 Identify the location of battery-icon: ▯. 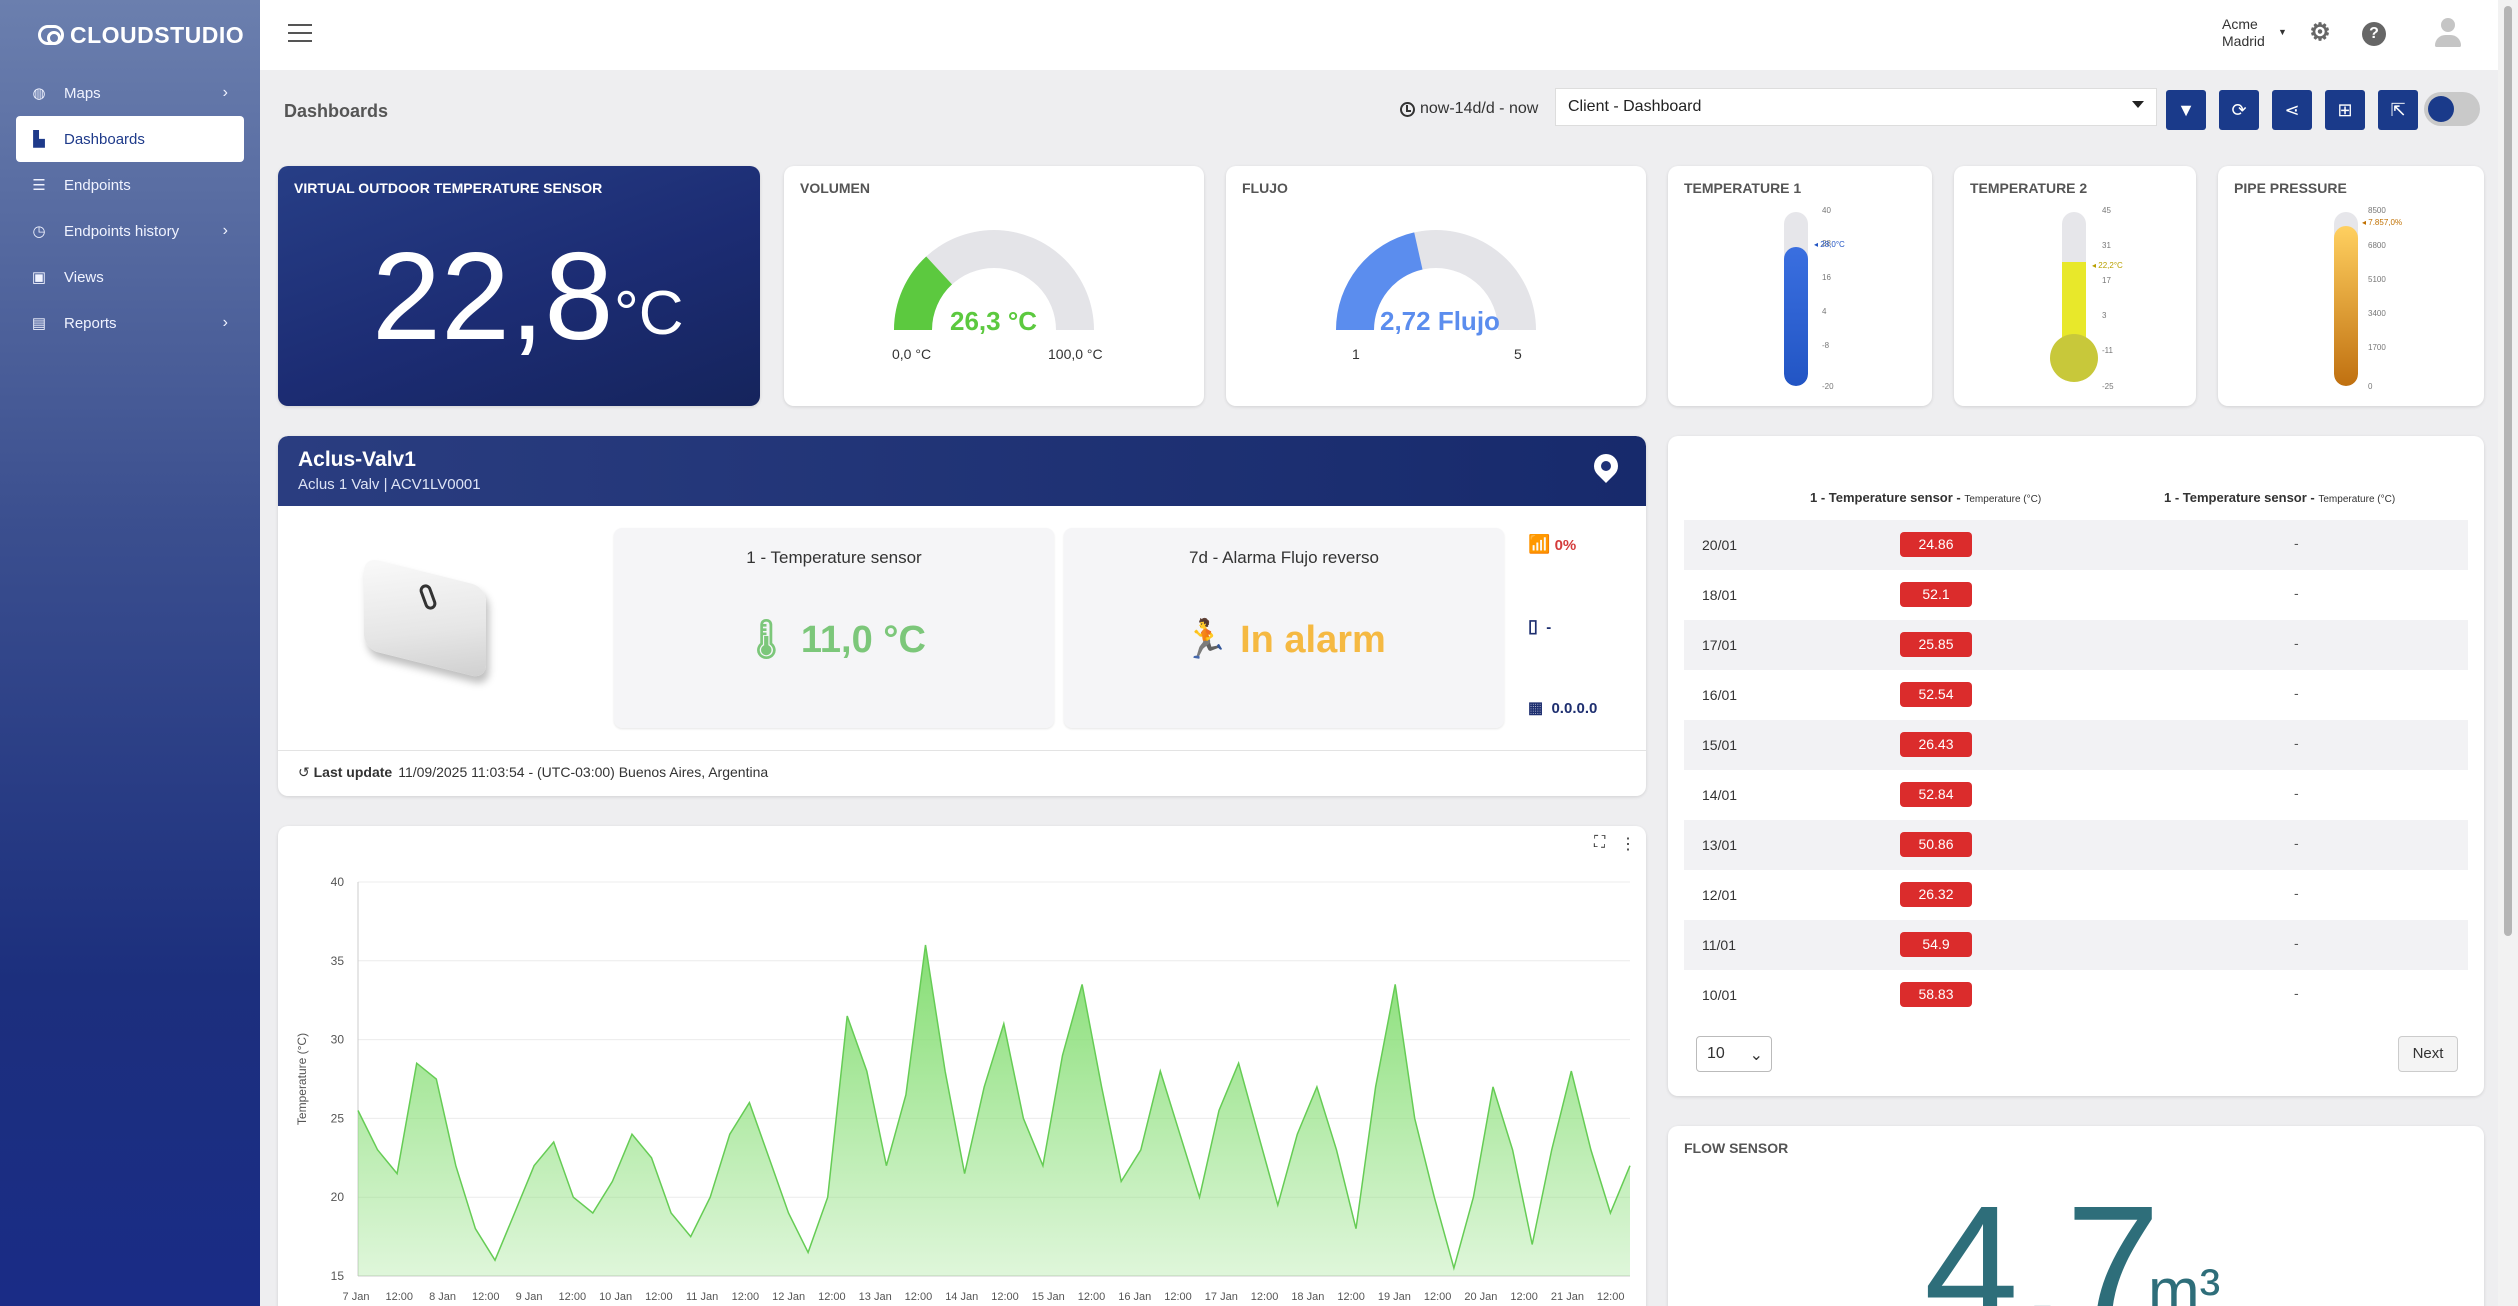
(1533, 626).